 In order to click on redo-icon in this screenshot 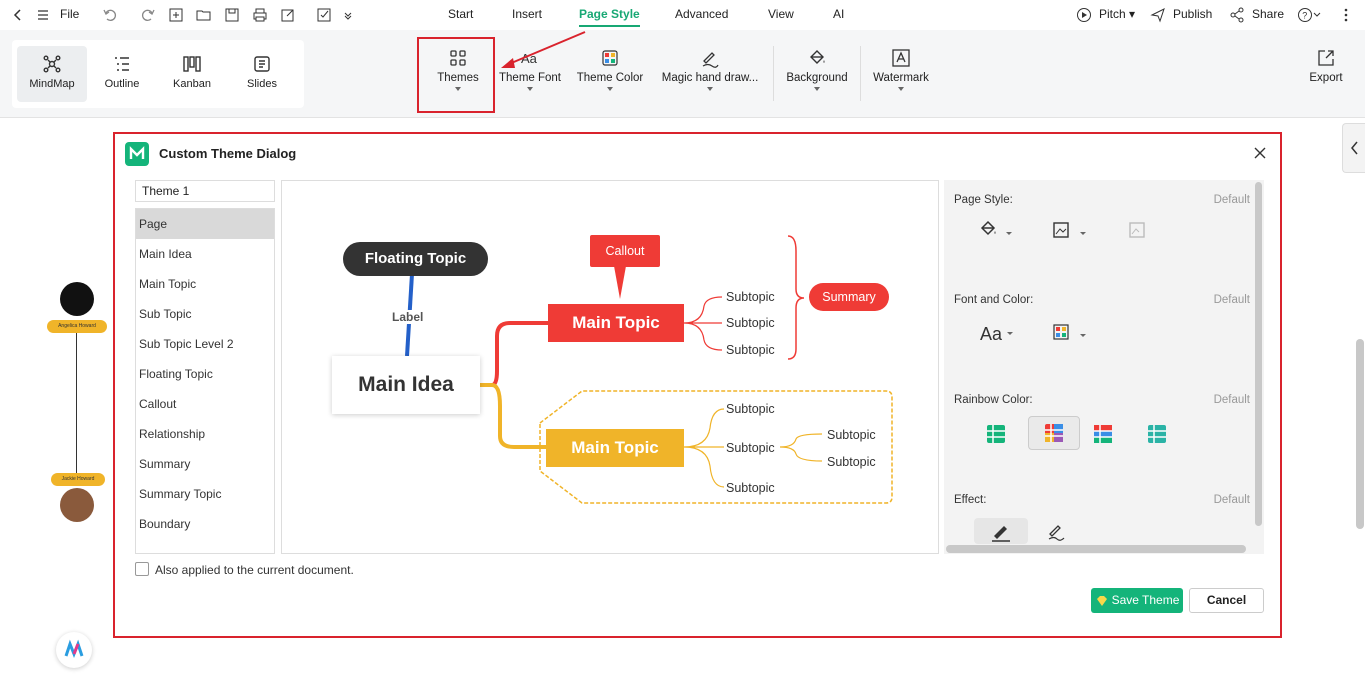, I will do `click(148, 15)`.